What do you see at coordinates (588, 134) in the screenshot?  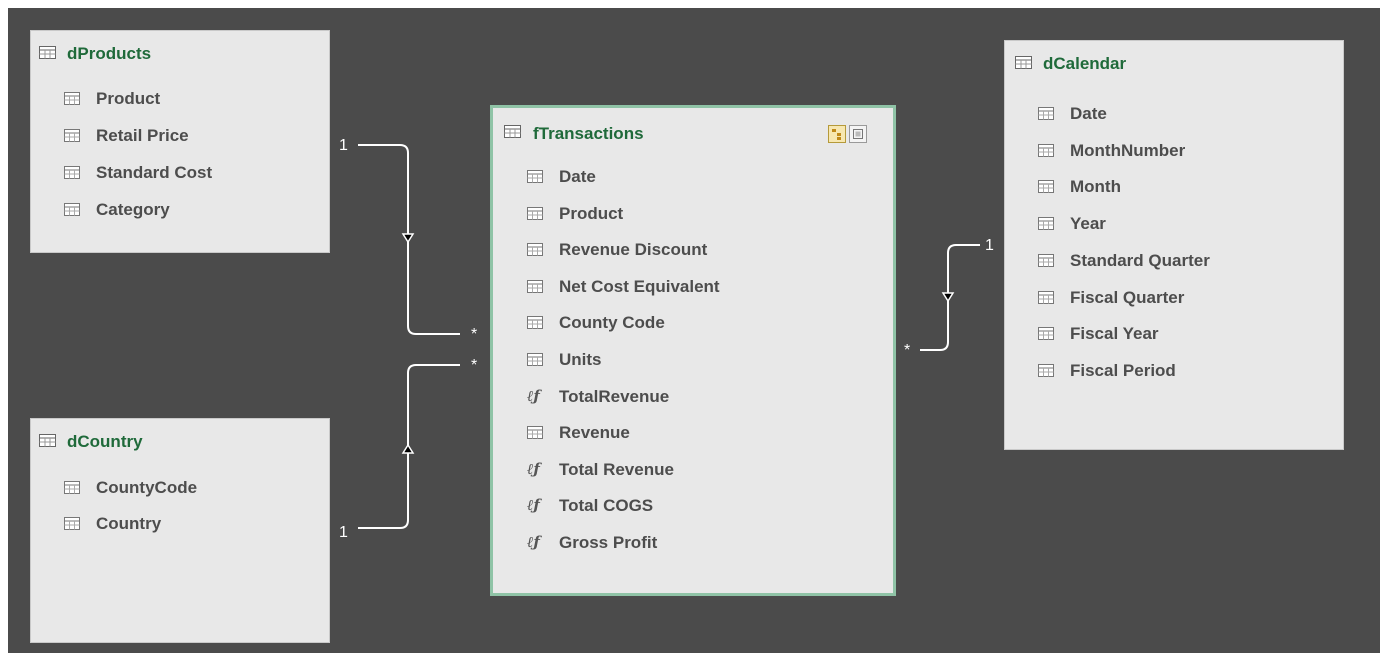 I see `table-title: fTransactions` at bounding box center [588, 134].